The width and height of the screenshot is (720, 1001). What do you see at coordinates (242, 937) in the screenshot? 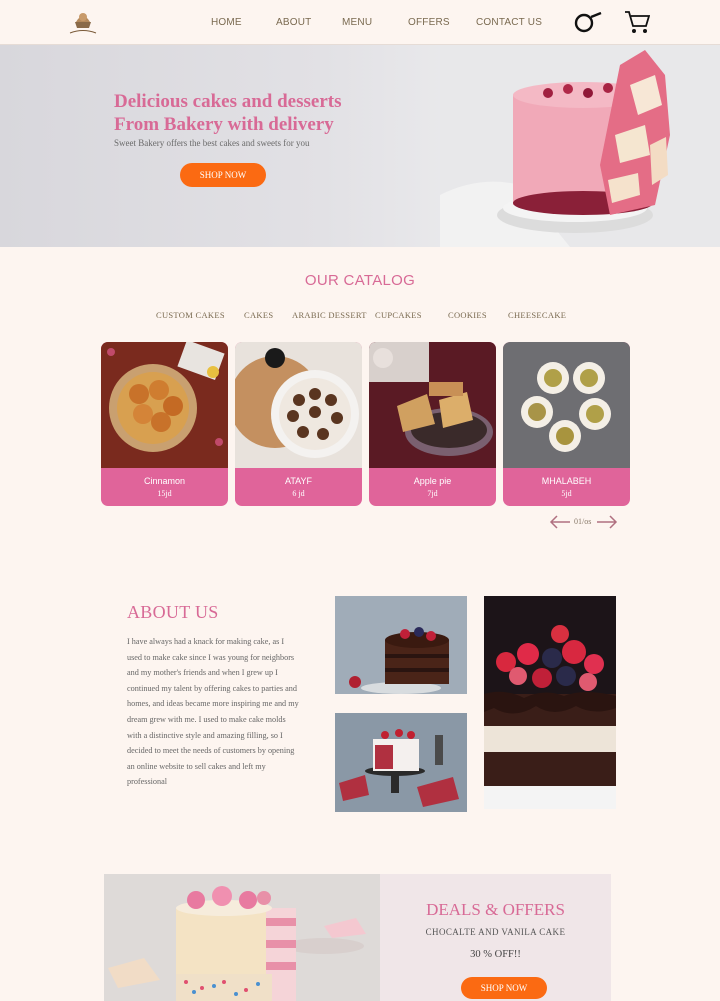
I see `sprinkle-cake-image` at bounding box center [242, 937].